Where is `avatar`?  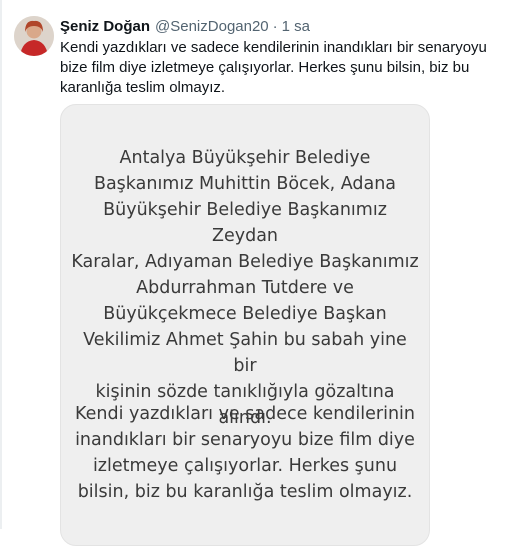
avatar is located at coordinates (34, 36).